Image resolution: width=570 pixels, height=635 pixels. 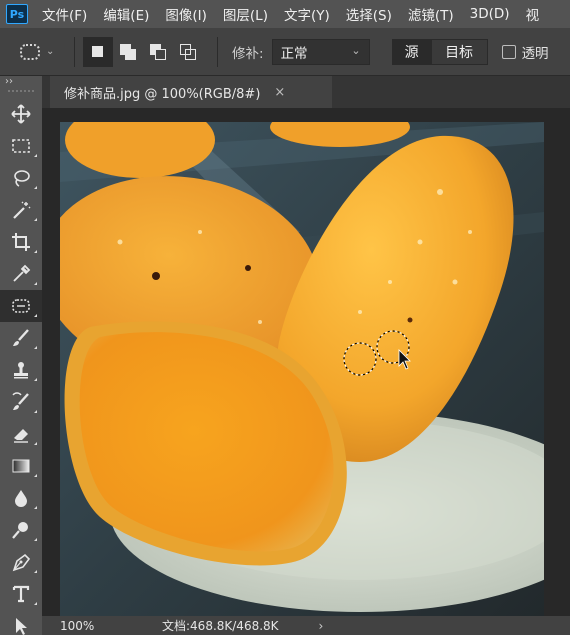 I want to click on dodge-tool, so click(x=21, y=530).